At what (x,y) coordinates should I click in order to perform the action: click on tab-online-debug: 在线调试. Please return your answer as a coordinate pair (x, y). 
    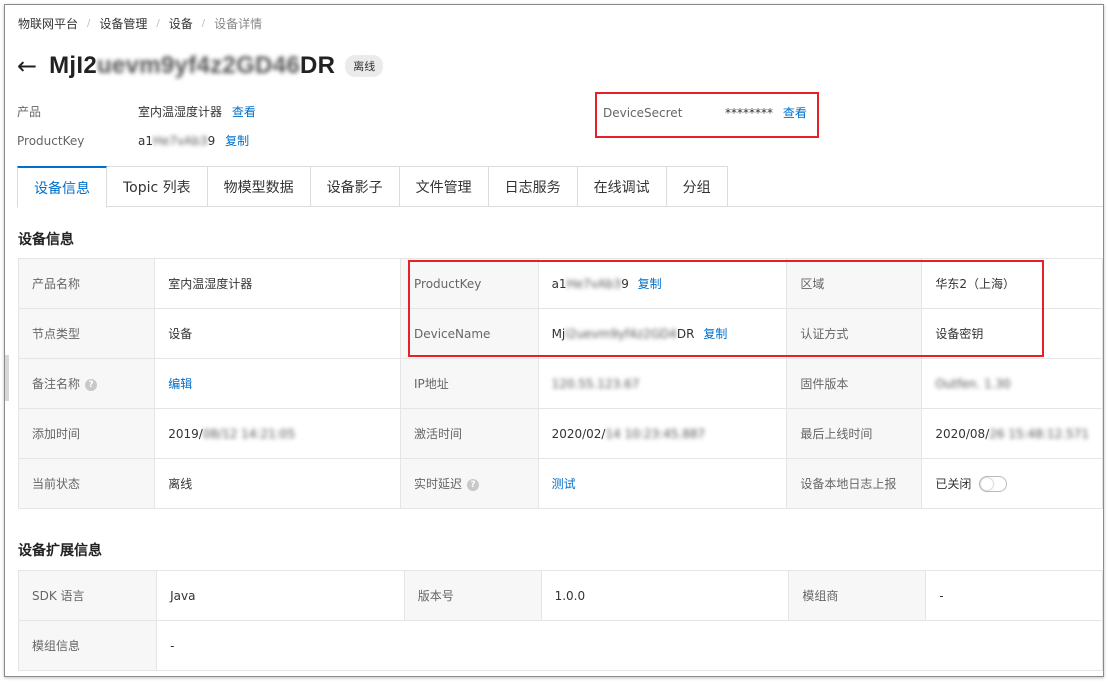
    Looking at the image, I should click on (622, 186).